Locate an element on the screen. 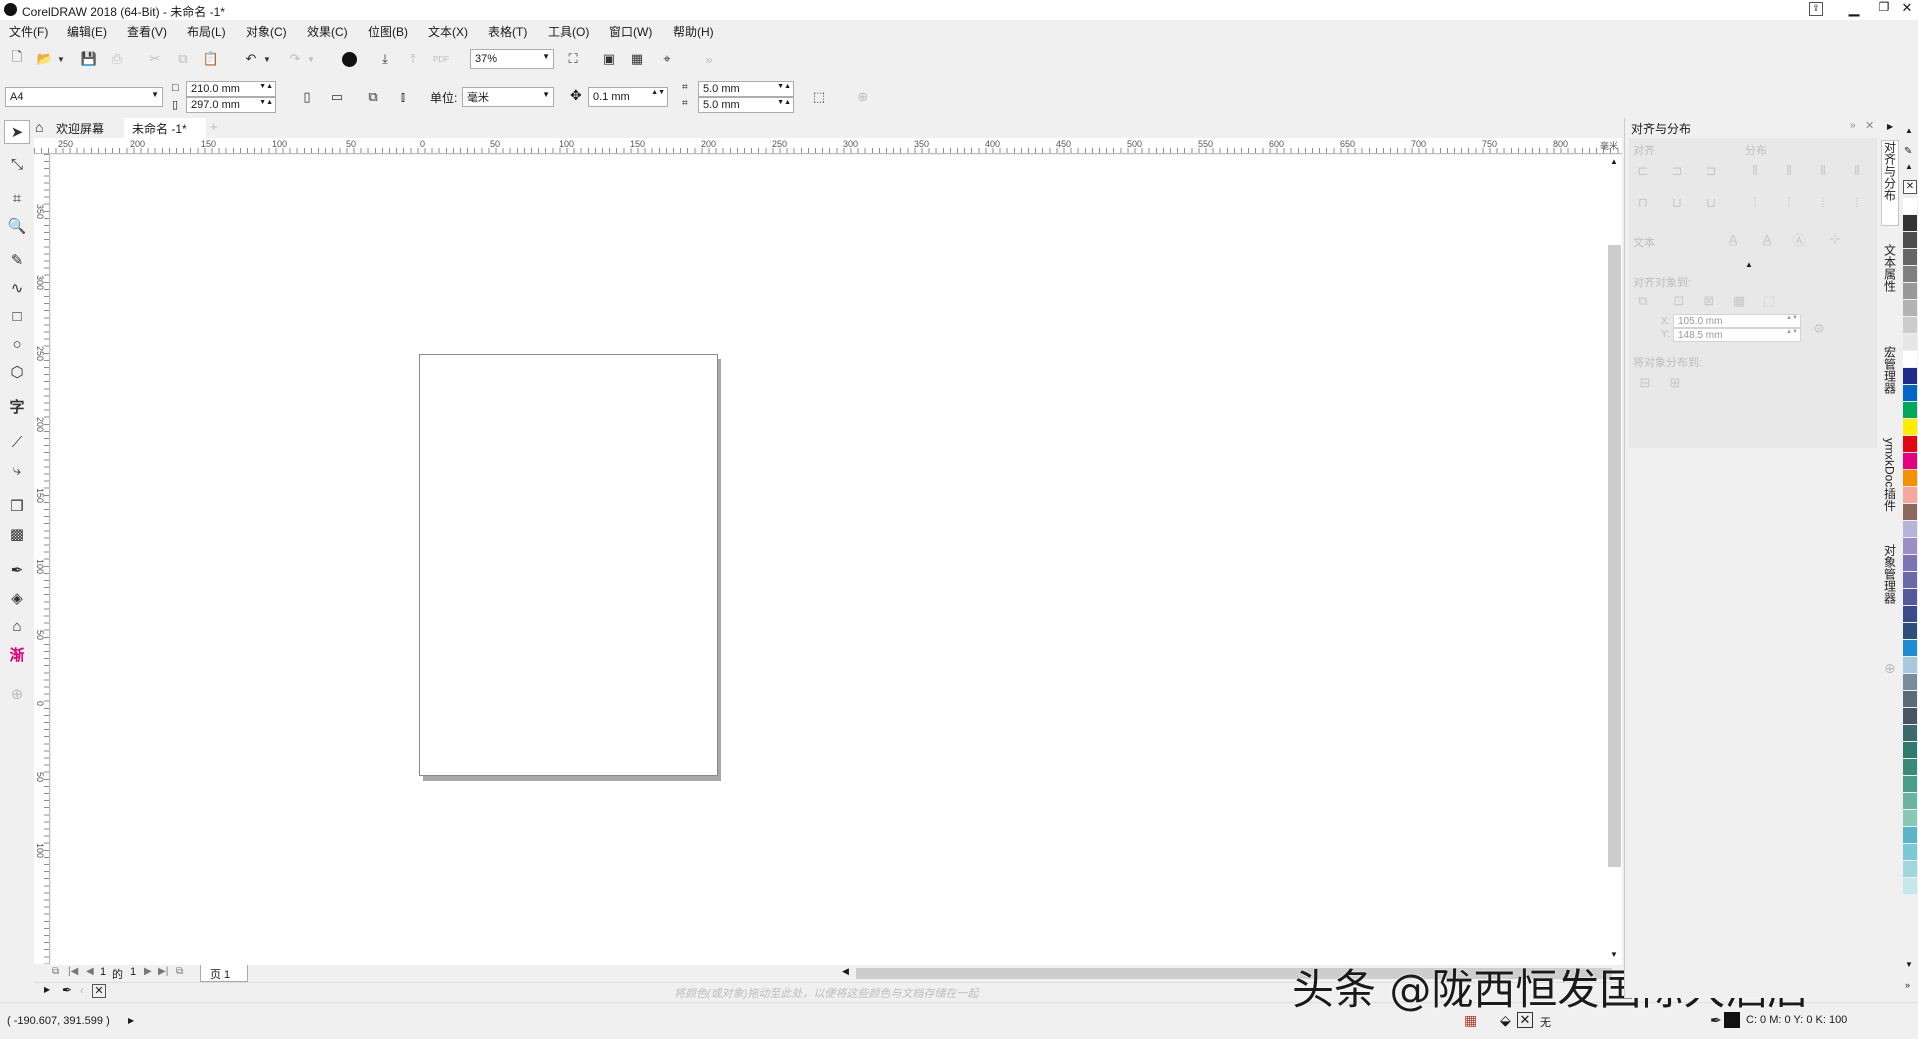 The width and height of the screenshot is (1918, 1039). page-width-field: 210.0 mm ▼▲ is located at coordinates (231, 89).